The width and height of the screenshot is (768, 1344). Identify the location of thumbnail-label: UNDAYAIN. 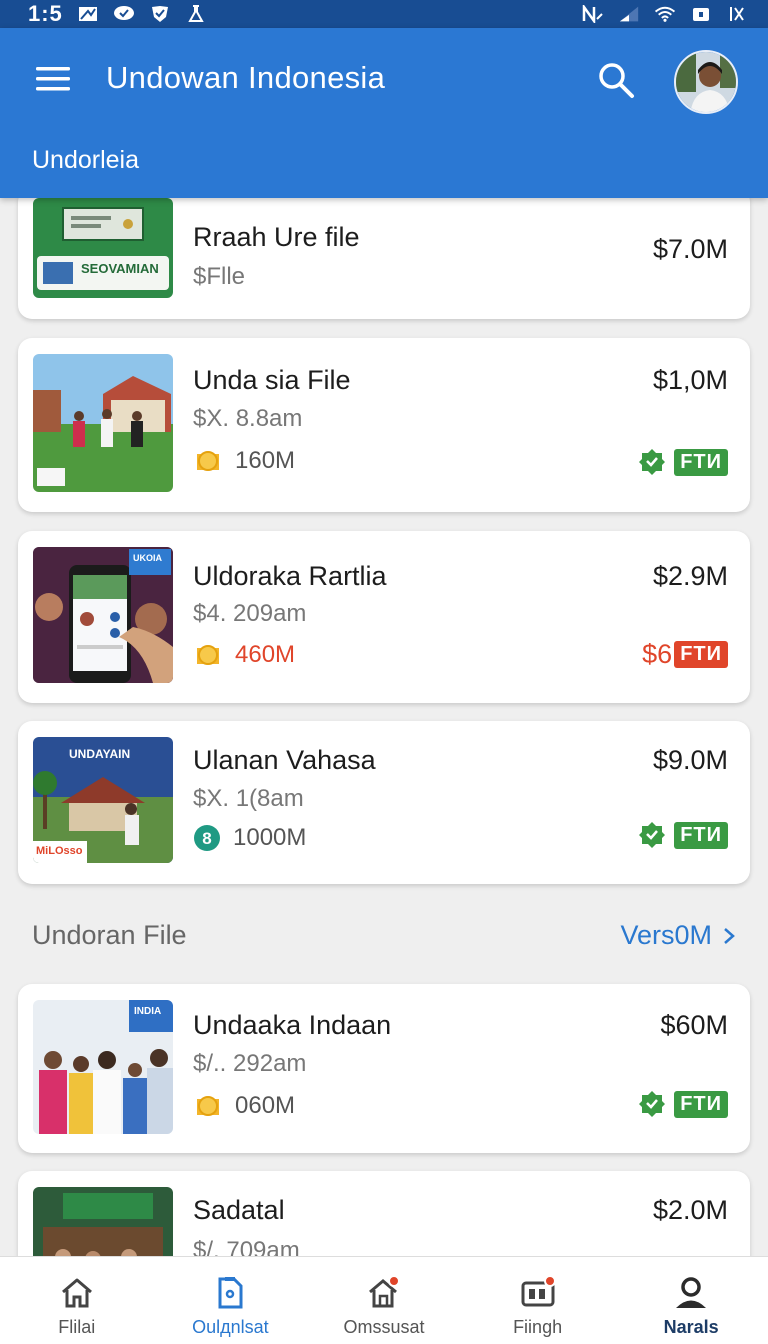
(100, 754).